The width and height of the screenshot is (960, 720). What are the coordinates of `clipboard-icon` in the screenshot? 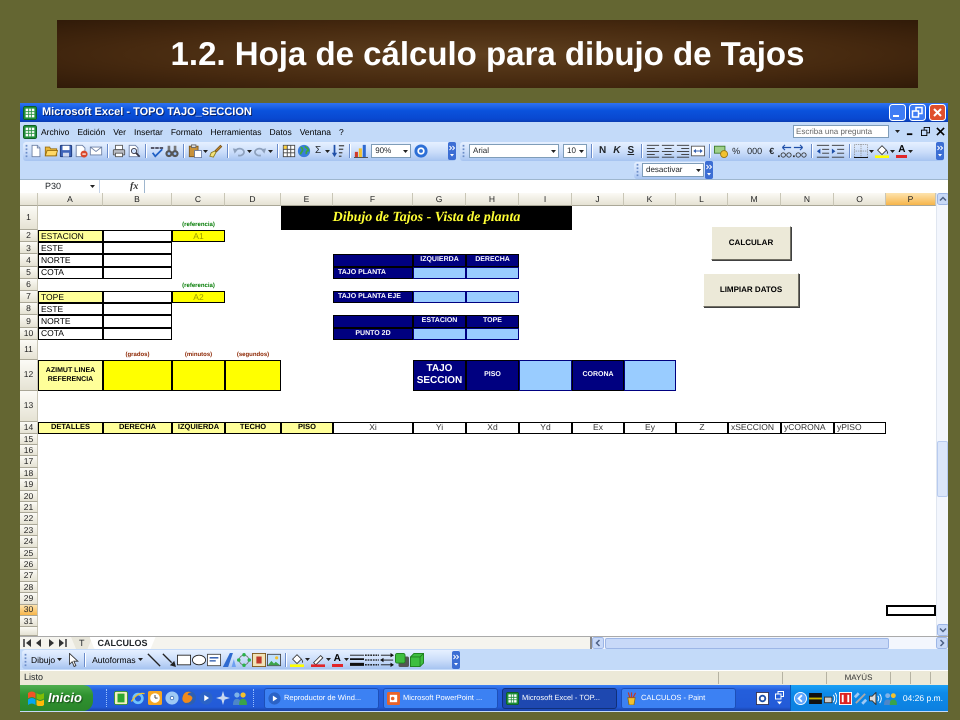 It's located at (195, 151).